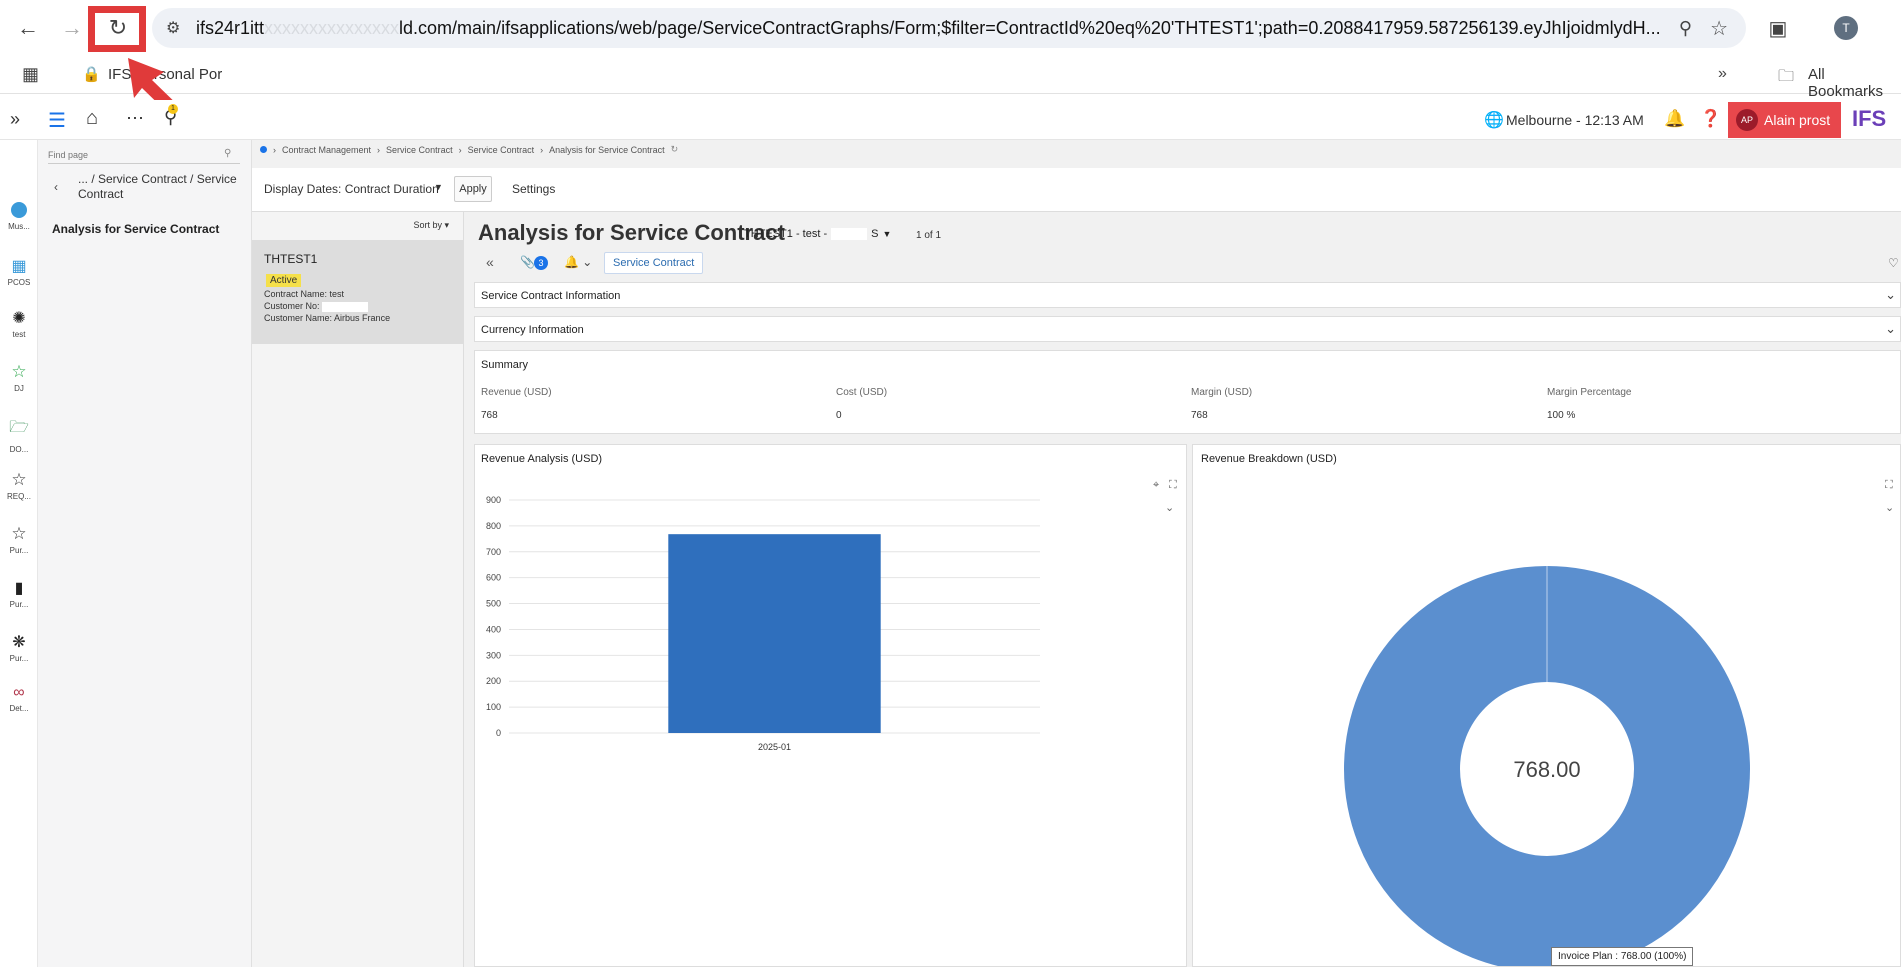  I want to click on apps-grid-icon: ▦, so click(30, 74).